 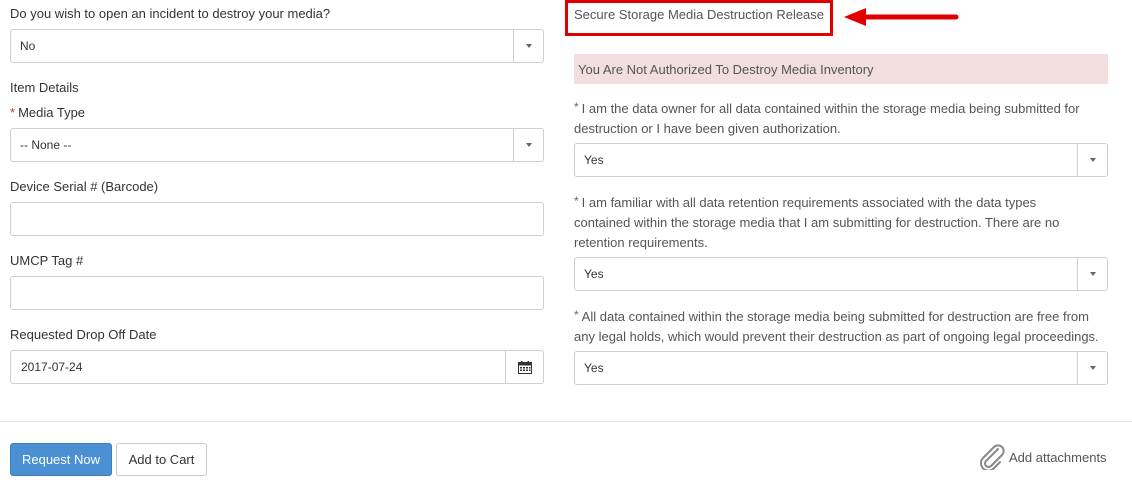 What do you see at coordinates (566, 421) in the screenshot?
I see `footer-divider` at bounding box center [566, 421].